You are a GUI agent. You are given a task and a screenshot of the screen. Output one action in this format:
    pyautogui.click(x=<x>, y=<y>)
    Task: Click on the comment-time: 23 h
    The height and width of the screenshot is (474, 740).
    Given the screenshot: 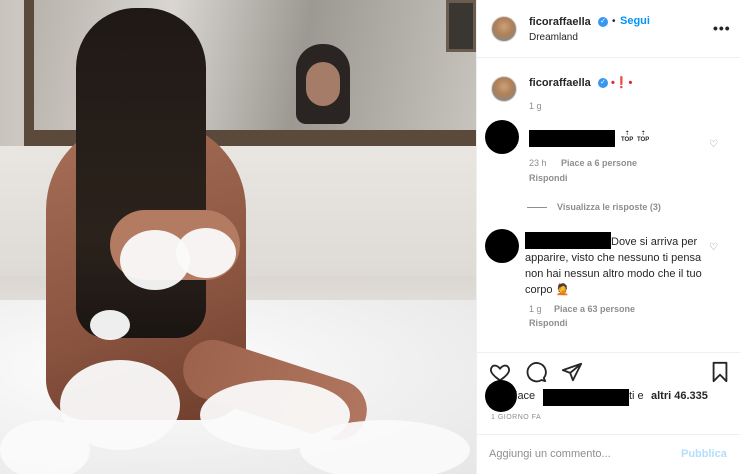 What is the action you would take?
    pyautogui.click(x=538, y=163)
    